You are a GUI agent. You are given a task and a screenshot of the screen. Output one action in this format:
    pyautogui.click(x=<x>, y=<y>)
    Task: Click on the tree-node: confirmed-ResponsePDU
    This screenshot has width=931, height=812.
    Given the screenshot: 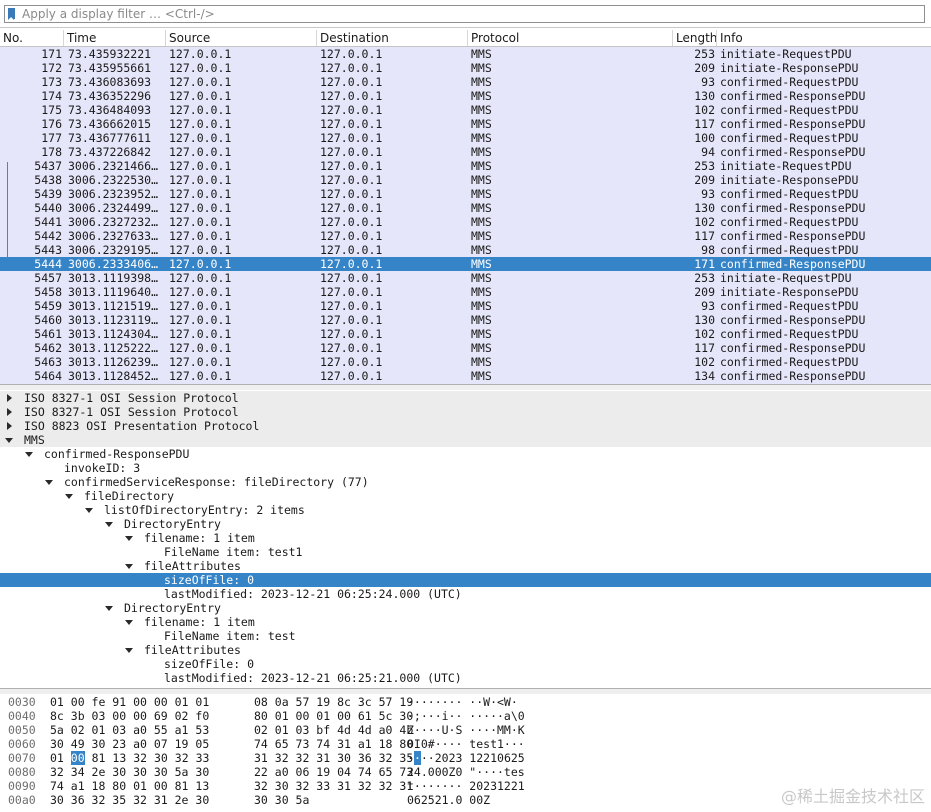 What is the action you would take?
    pyautogui.click(x=465, y=454)
    